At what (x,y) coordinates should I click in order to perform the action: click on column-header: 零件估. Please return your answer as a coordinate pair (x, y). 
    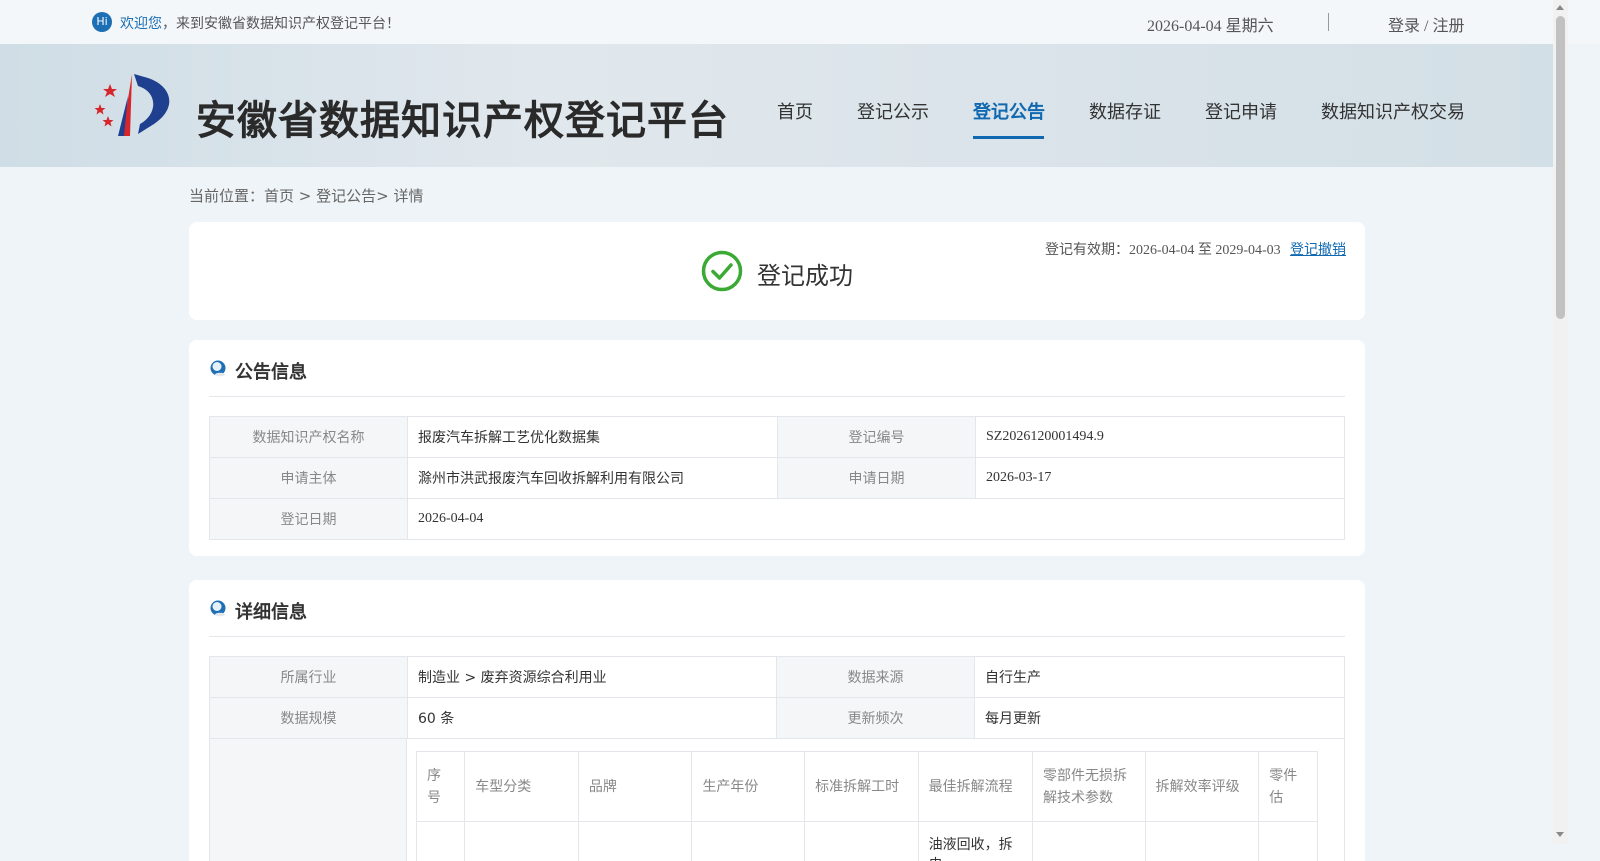
    Looking at the image, I should click on (1288, 786).